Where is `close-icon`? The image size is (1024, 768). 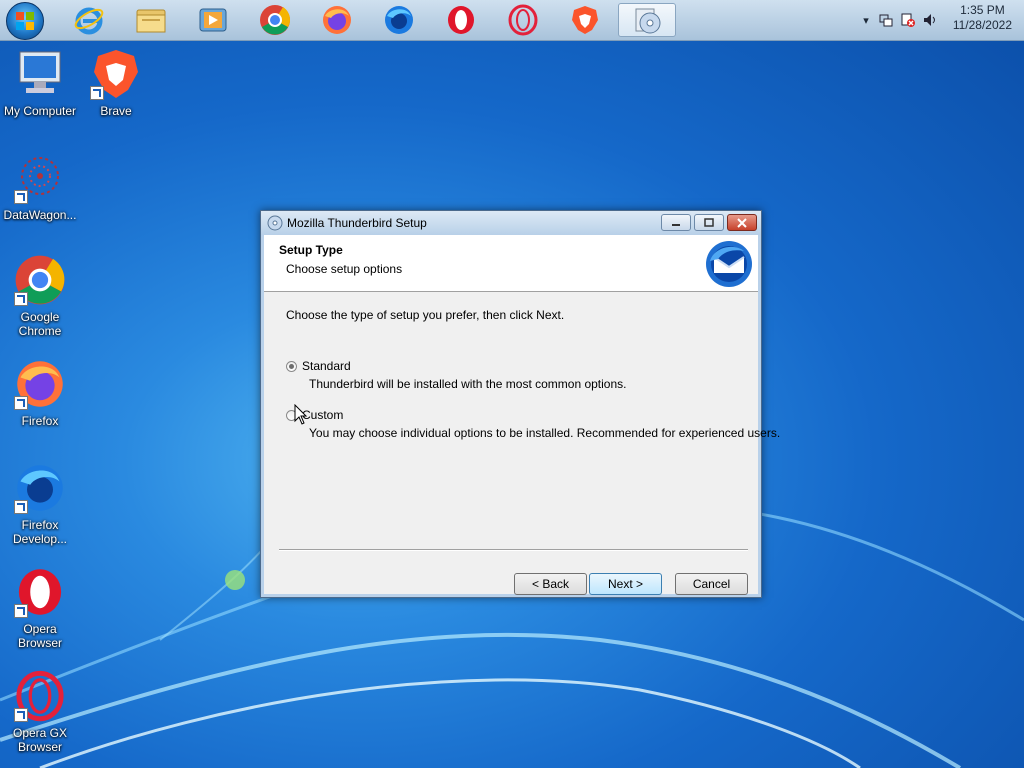
close-icon is located at coordinates (742, 222).